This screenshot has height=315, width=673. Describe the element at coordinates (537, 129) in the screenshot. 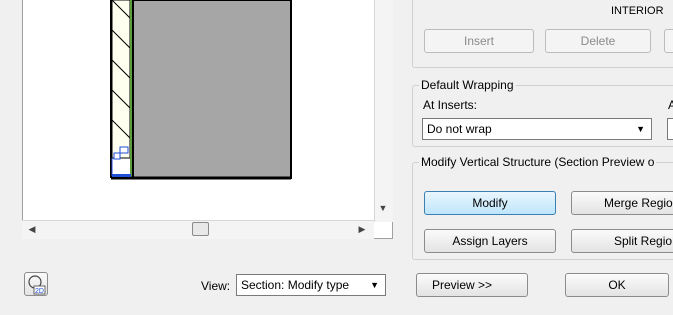

I see `at-inserts-dropdown: Do not wrap ▼` at that location.